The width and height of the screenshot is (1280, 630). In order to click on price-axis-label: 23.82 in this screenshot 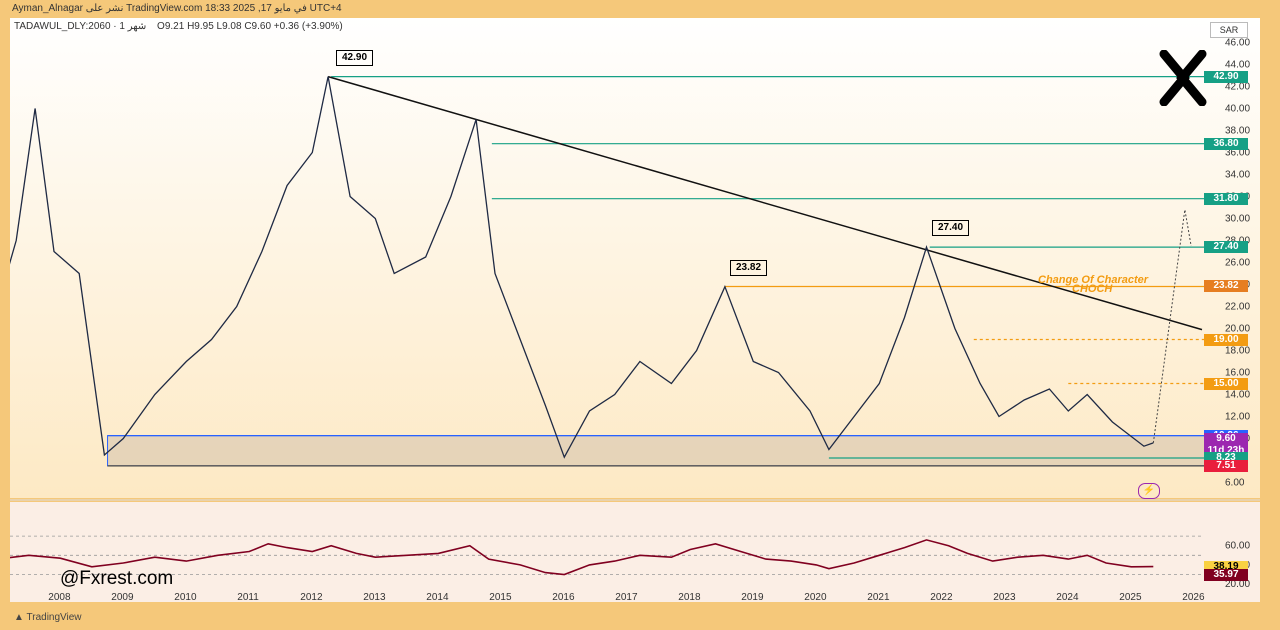, I will do `click(1226, 286)`.